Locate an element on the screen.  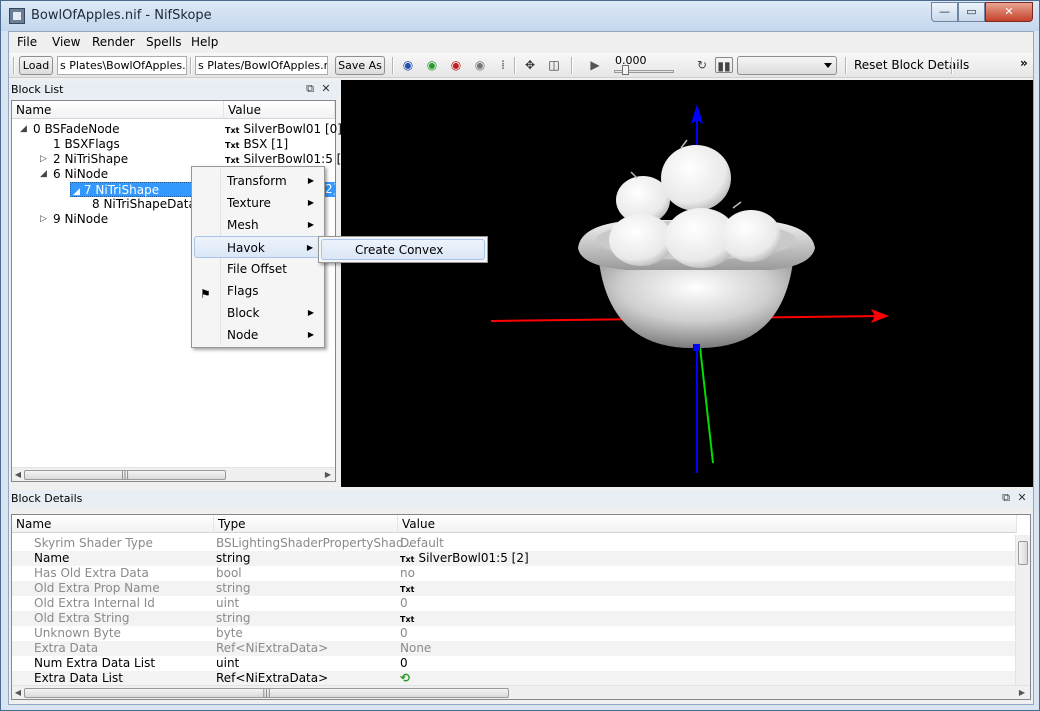
tree-row-name: 2 NiTriShape is located at coordinates (90, 159).